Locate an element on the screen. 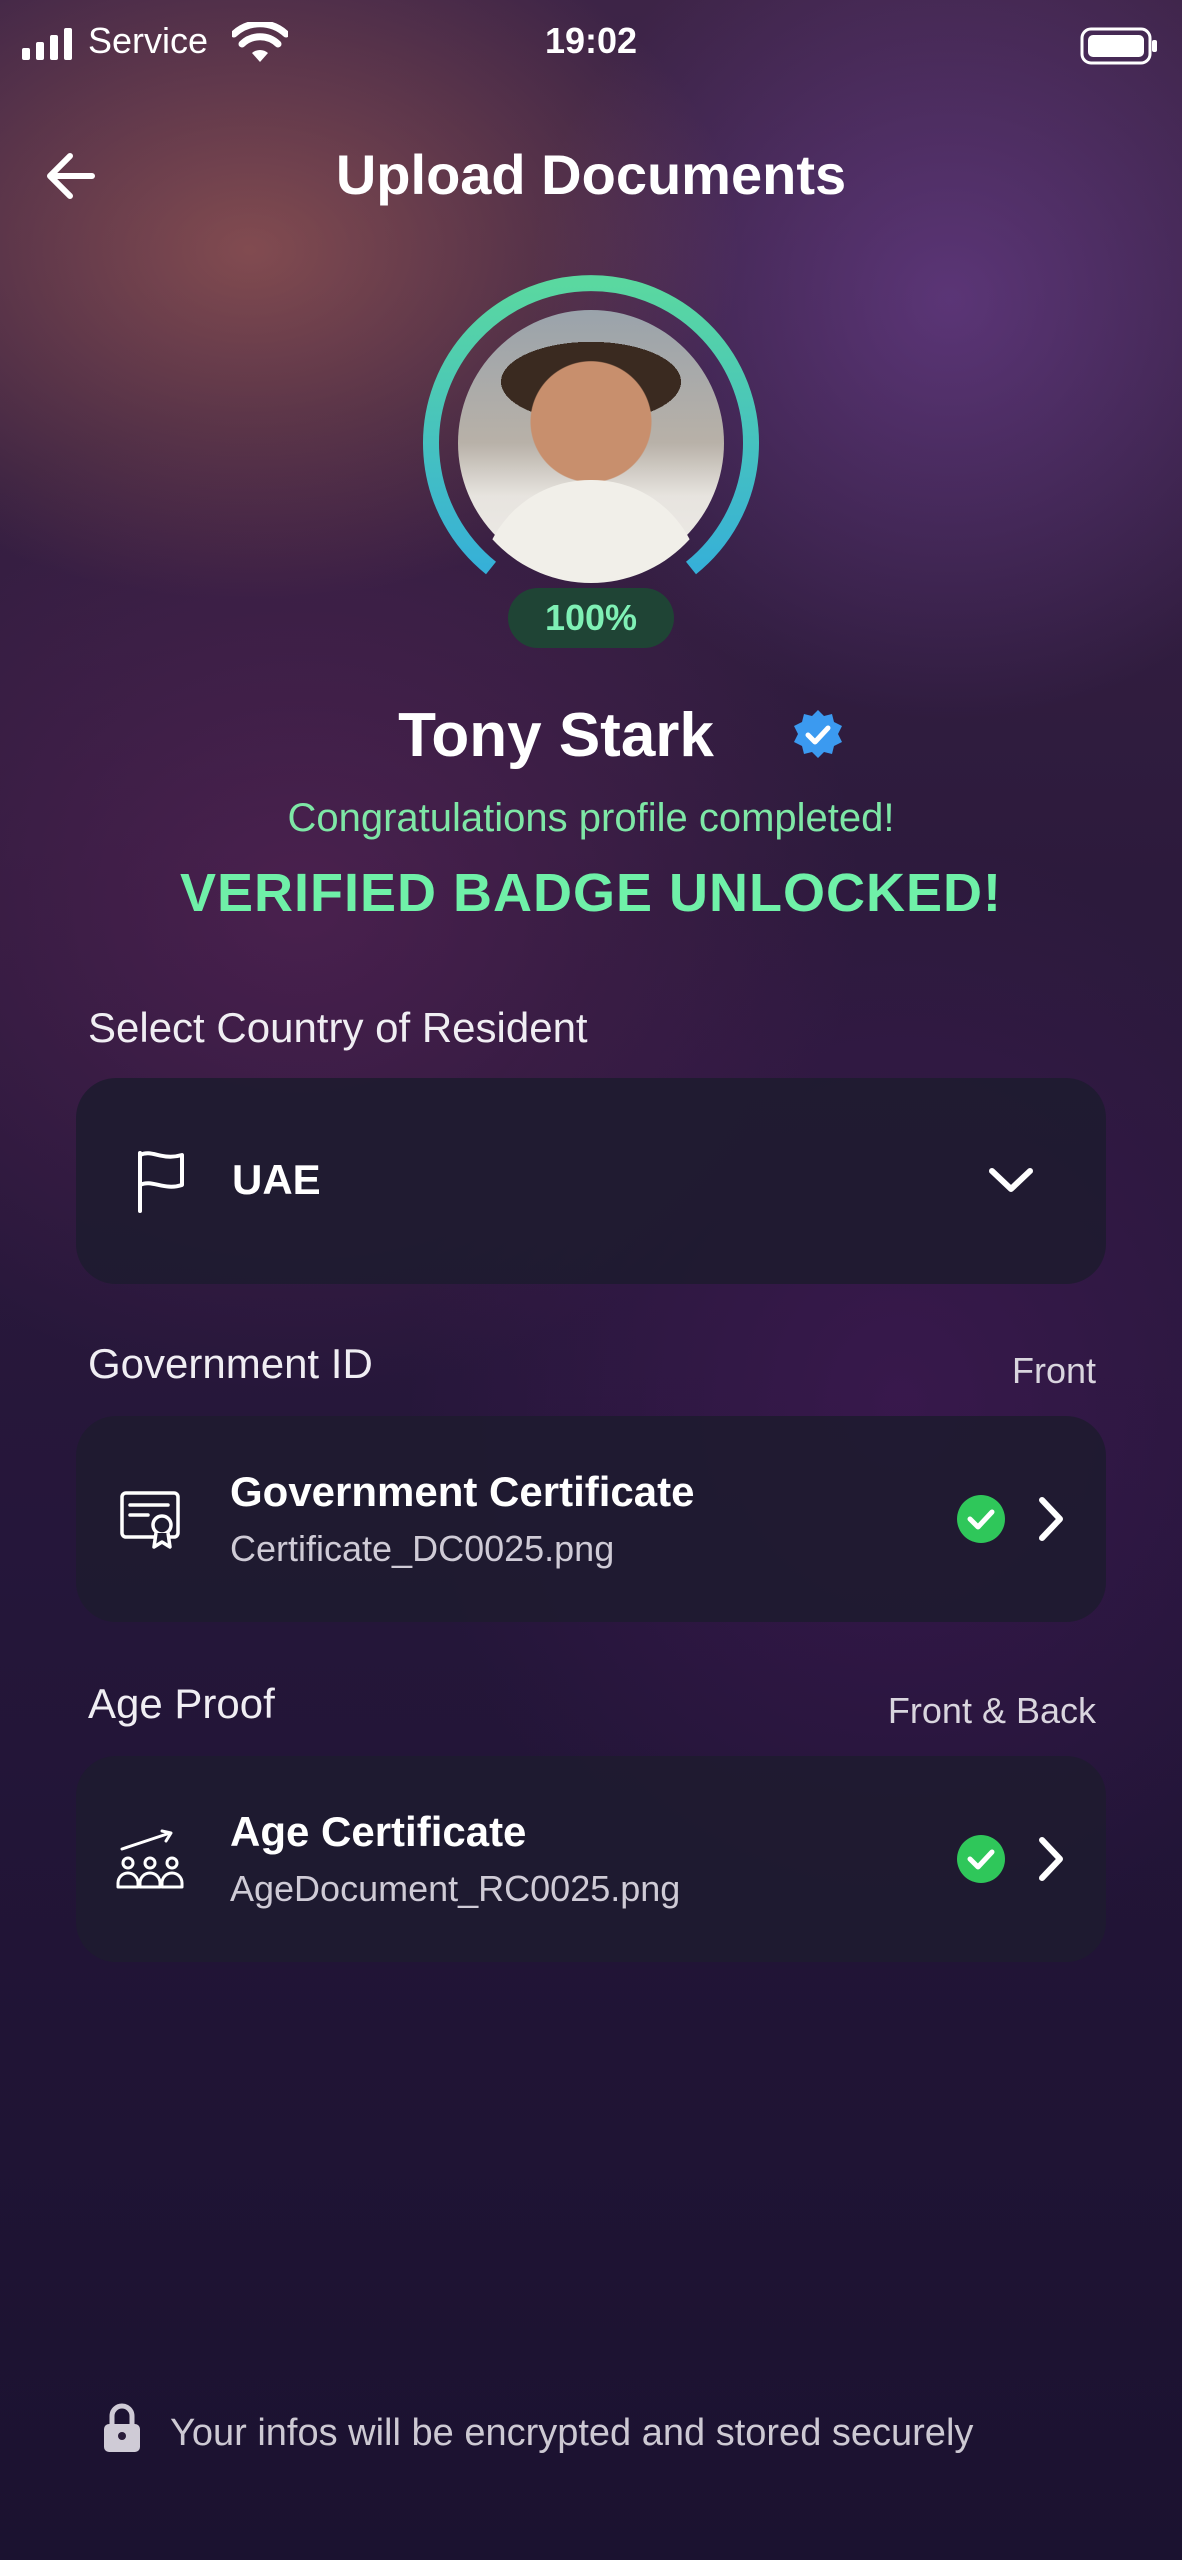 The height and width of the screenshot is (2560, 1182). age-certificate-file: AgeDocument_RC0025.png is located at coordinates (455, 1888).